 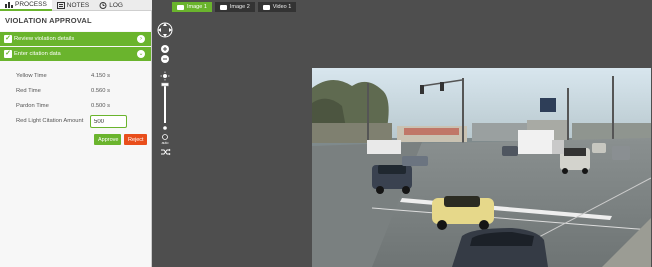 I want to click on brightness-slider, so click(x=165, y=102).